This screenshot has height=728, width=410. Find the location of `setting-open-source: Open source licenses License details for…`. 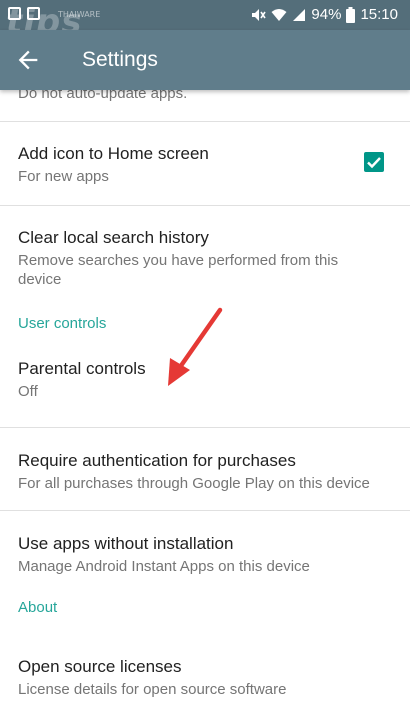

setting-open-source: Open source licenses License details for… is located at coordinates (205, 671).